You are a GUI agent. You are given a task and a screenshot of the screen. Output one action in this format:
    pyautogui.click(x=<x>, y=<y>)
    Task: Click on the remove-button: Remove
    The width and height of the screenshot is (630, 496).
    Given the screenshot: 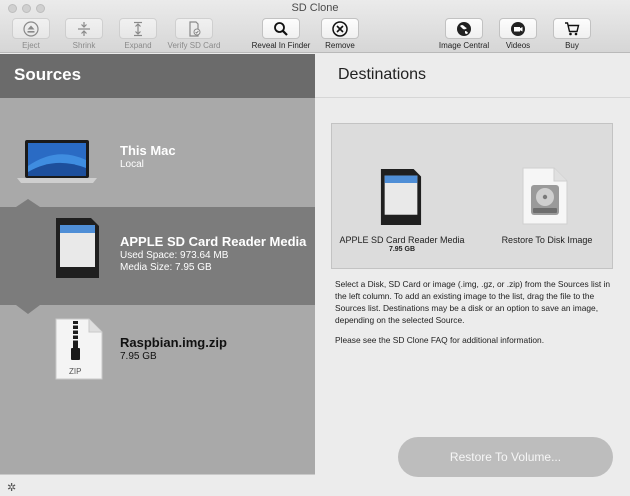 What is the action you would take?
    pyautogui.click(x=340, y=34)
    